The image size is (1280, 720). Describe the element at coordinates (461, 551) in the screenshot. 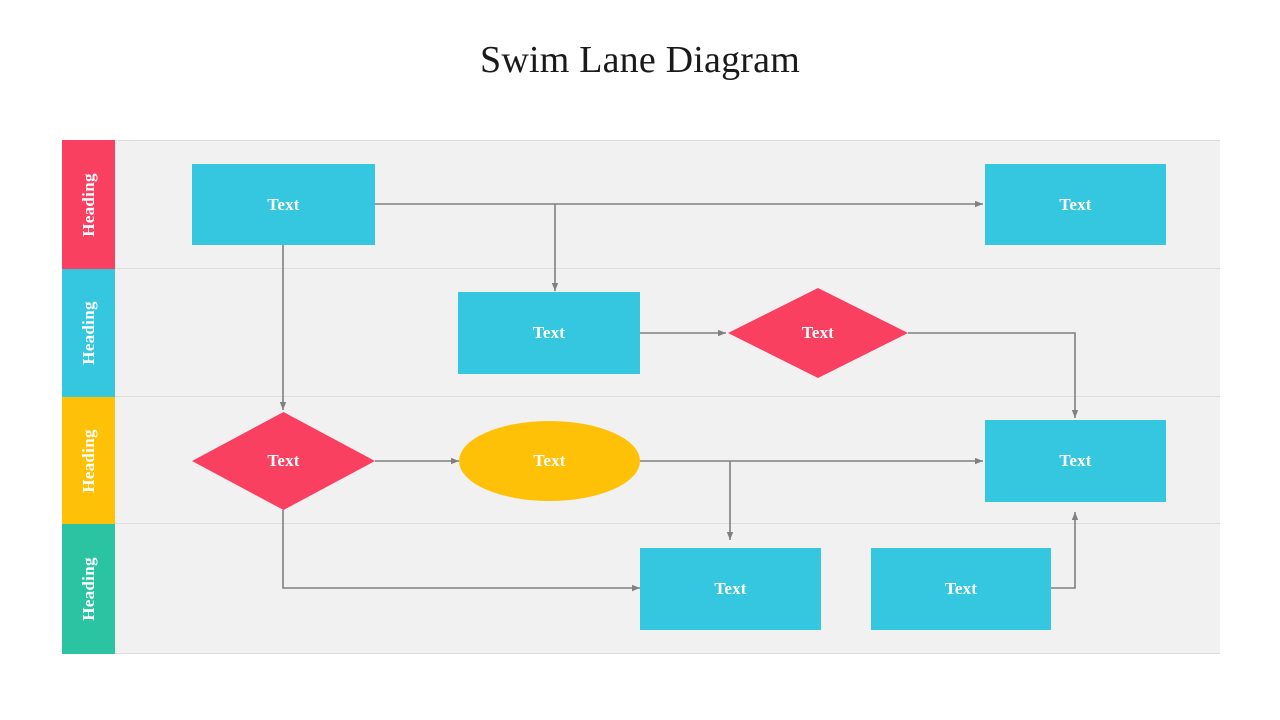

I see `connector-n5-to-n8` at that location.